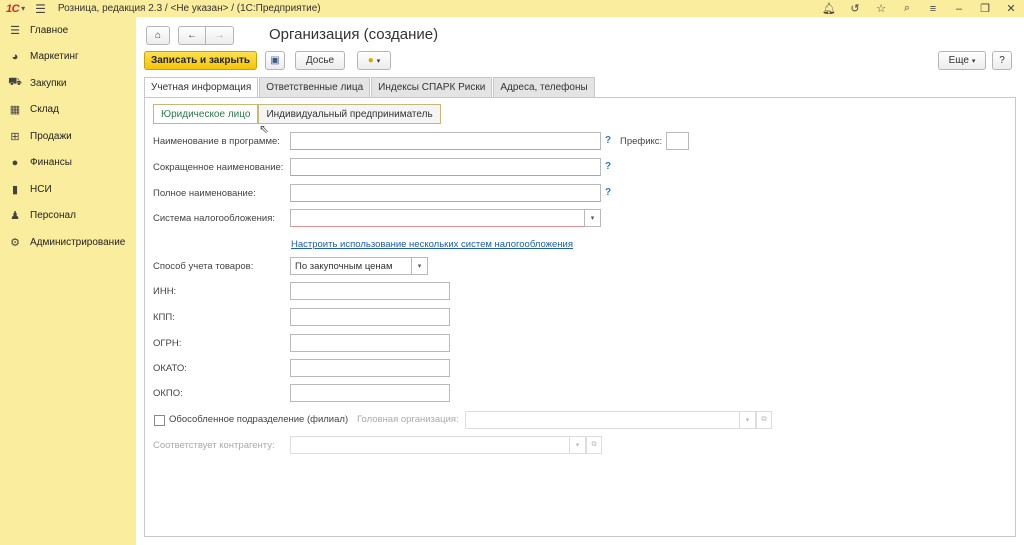  What do you see at coordinates (15, 136) in the screenshot?
I see `basket-icon: ⊞` at bounding box center [15, 136].